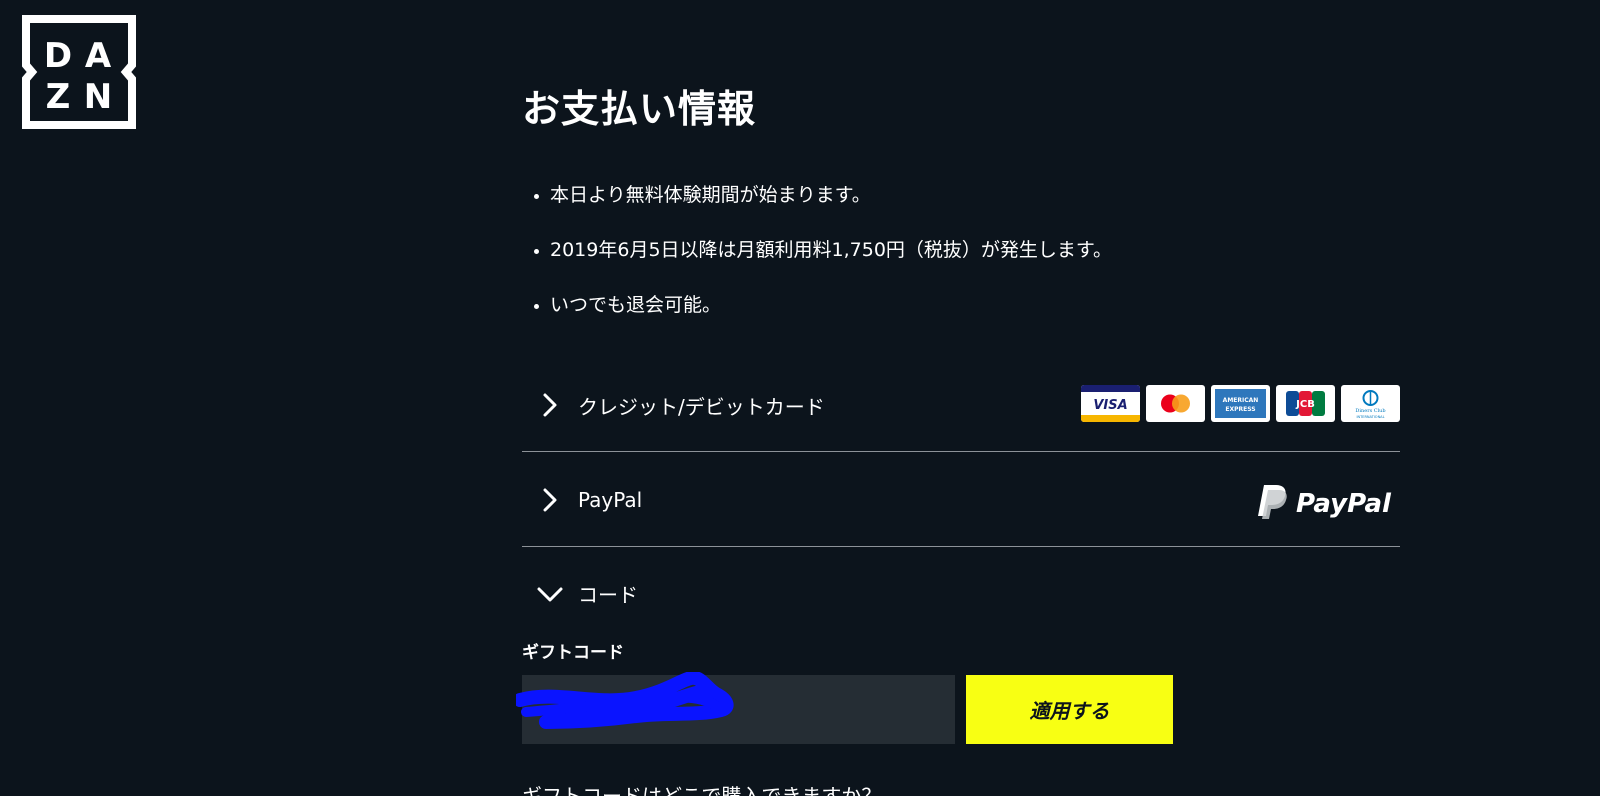 This screenshot has width=1600, height=796. What do you see at coordinates (1344, 504) in the screenshot?
I see `svg-text: PayPal` at bounding box center [1344, 504].